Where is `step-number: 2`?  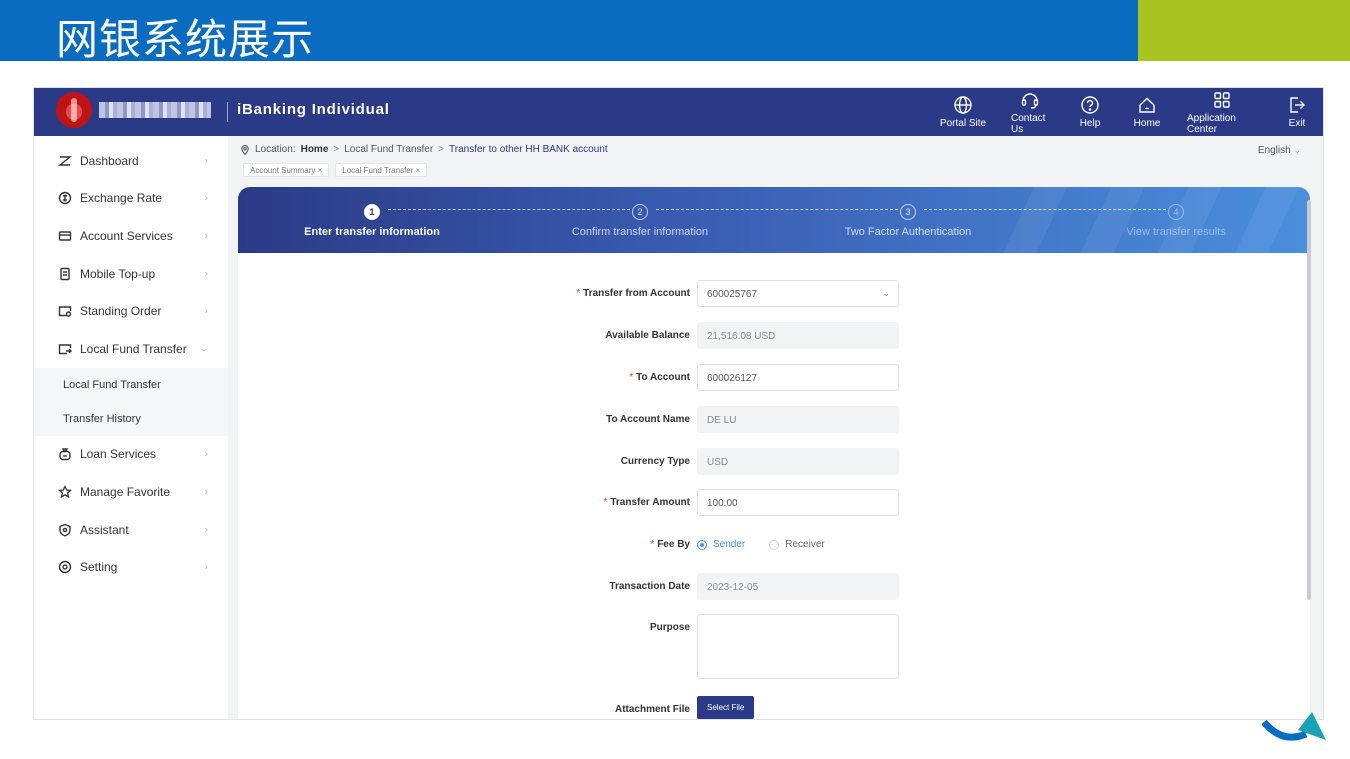 step-number: 2 is located at coordinates (640, 212).